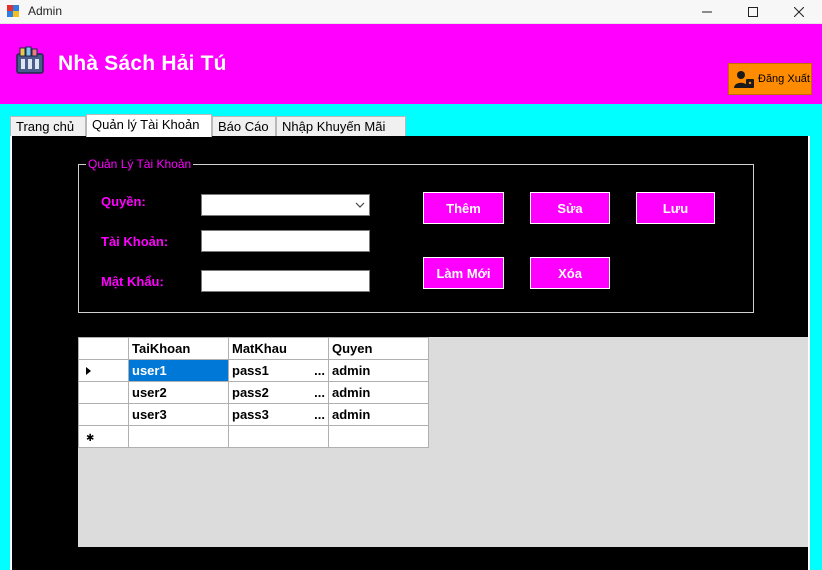  I want to click on row-header-corner, so click(103, 348).